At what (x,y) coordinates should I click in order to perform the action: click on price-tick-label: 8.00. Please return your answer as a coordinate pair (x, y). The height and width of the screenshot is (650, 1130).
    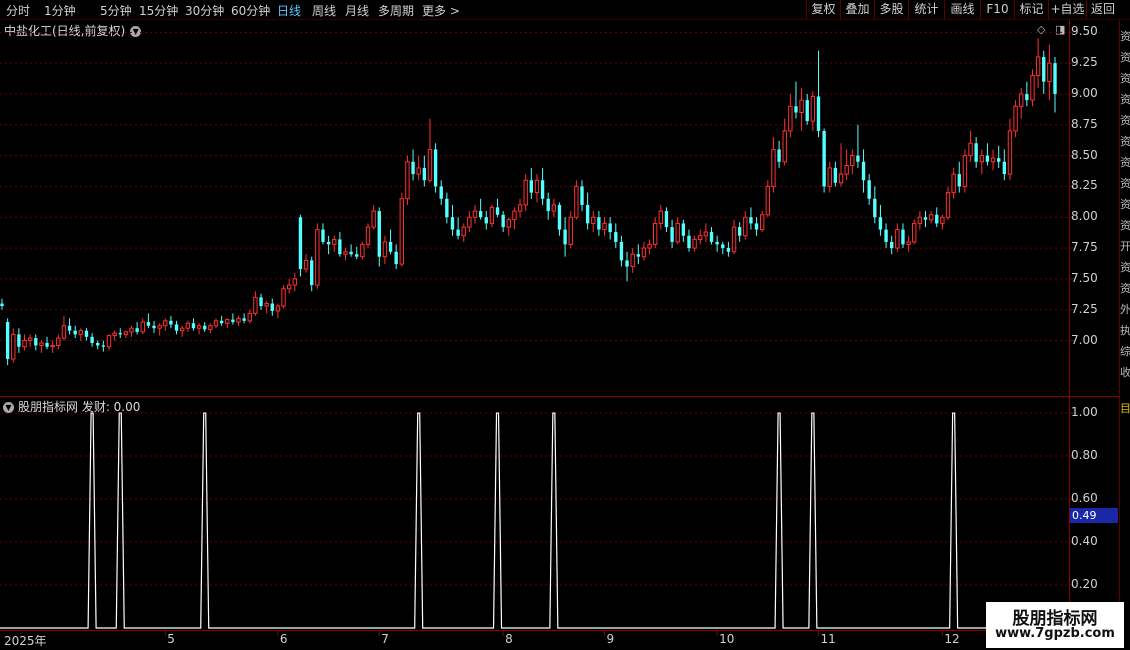
    Looking at the image, I should click on (1084, 216).